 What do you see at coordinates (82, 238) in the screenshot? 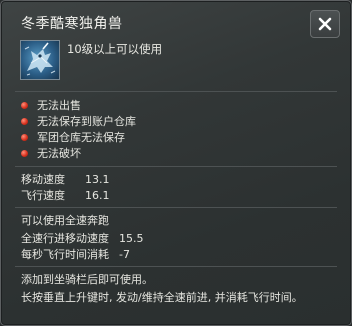
I see `sprint-speed: 全速行进移动速度 15.5` at bounding box center [82, 238].